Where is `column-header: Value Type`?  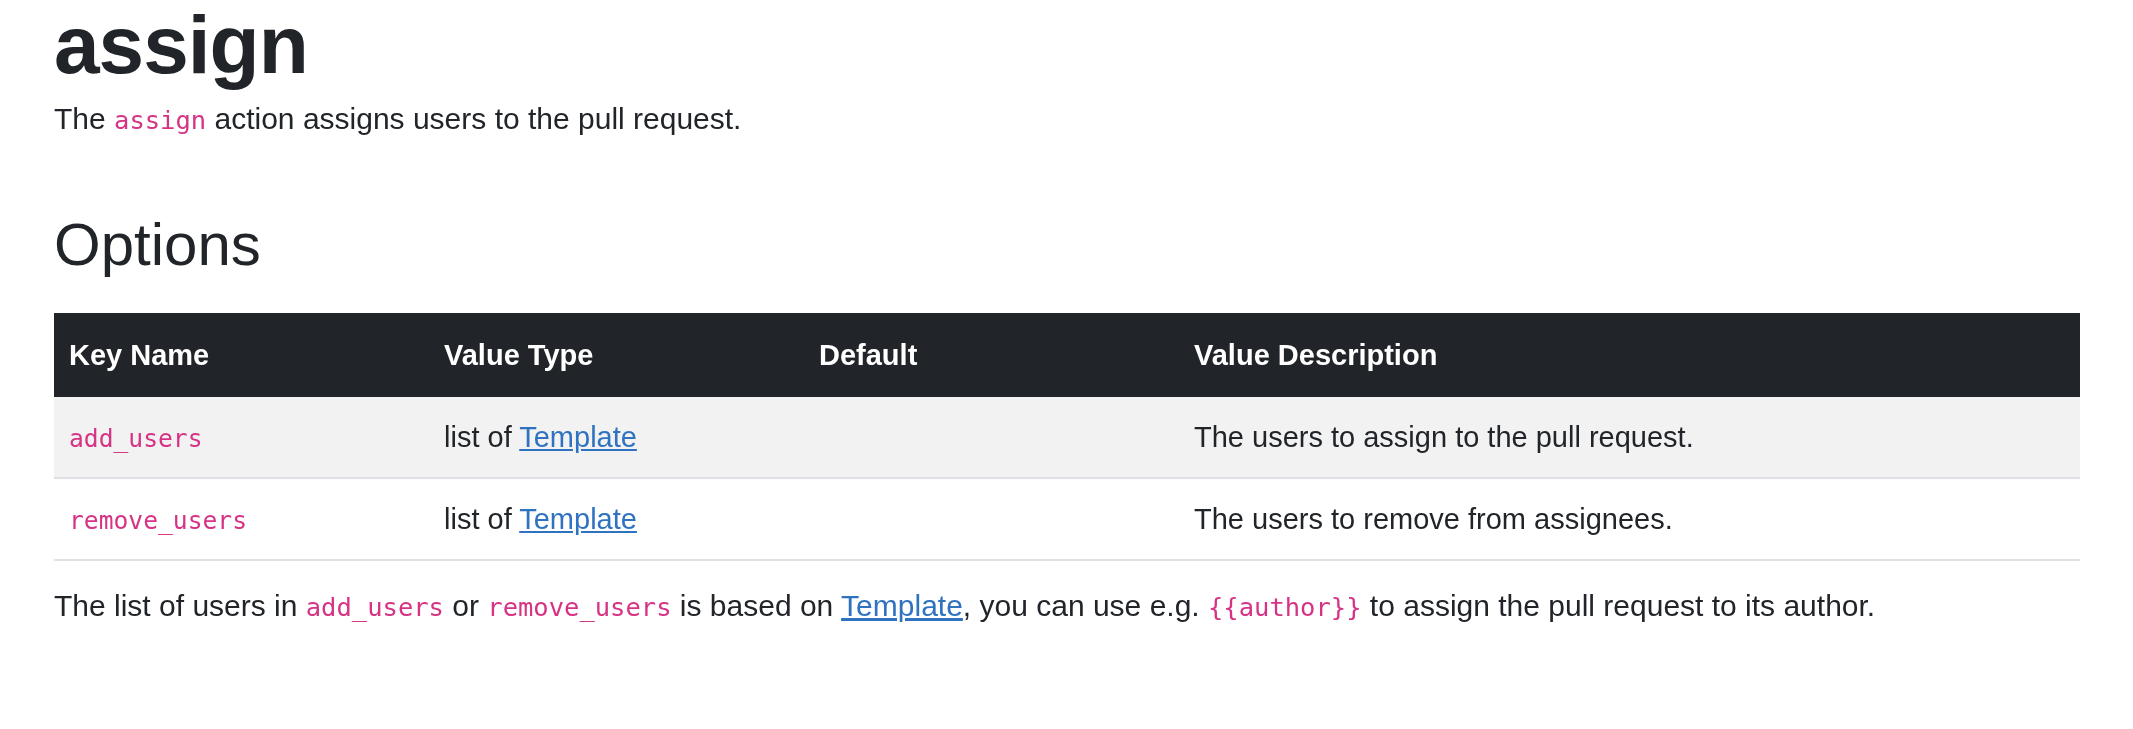
column-header: Value Type is located at coordinates (616, 355).